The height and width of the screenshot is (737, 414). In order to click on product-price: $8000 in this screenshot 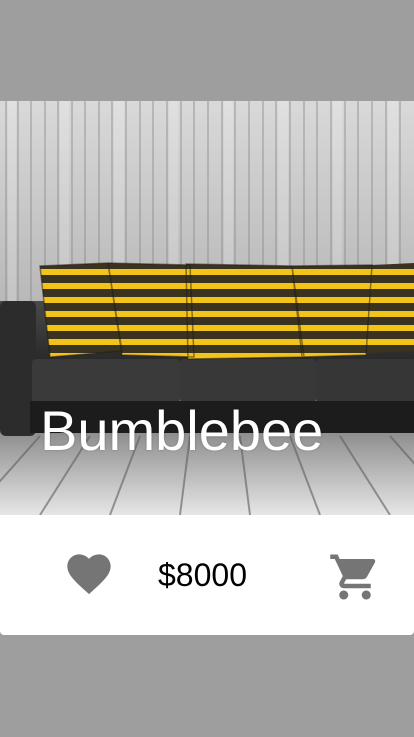, I will do `click(202, 575)`.